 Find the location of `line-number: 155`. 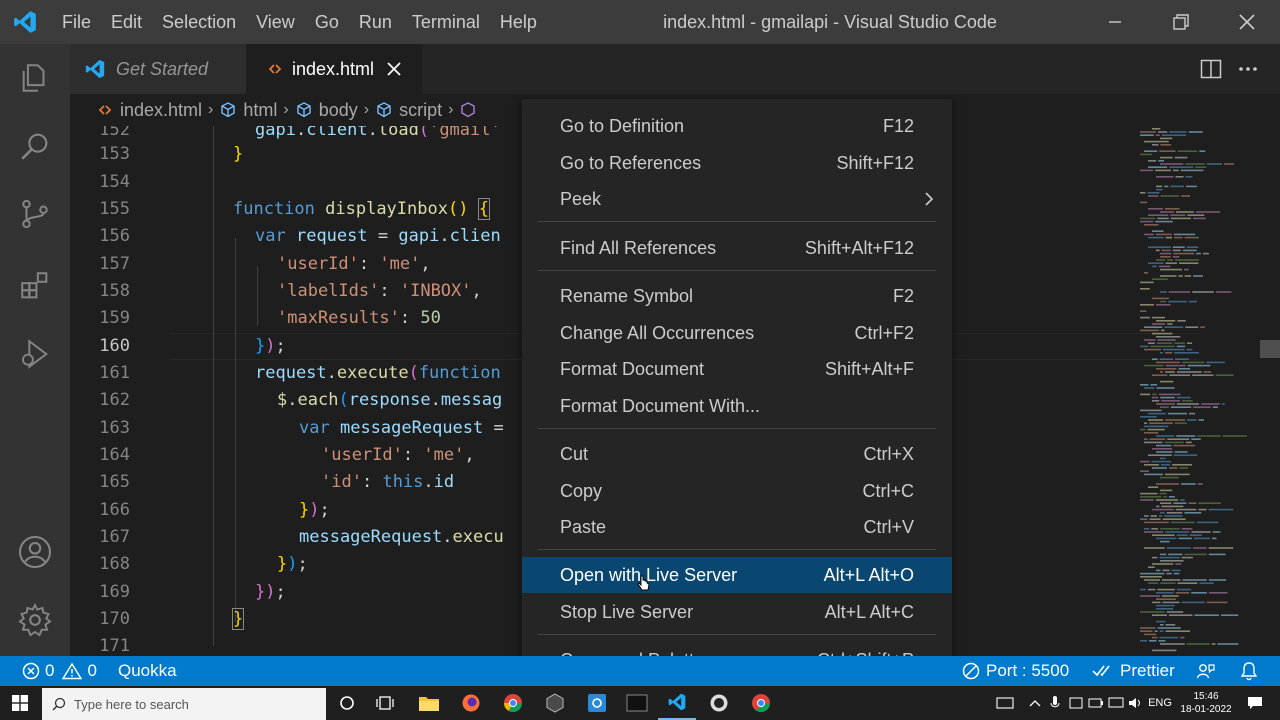

line-number: 155 is located at coordinates (114, 209).